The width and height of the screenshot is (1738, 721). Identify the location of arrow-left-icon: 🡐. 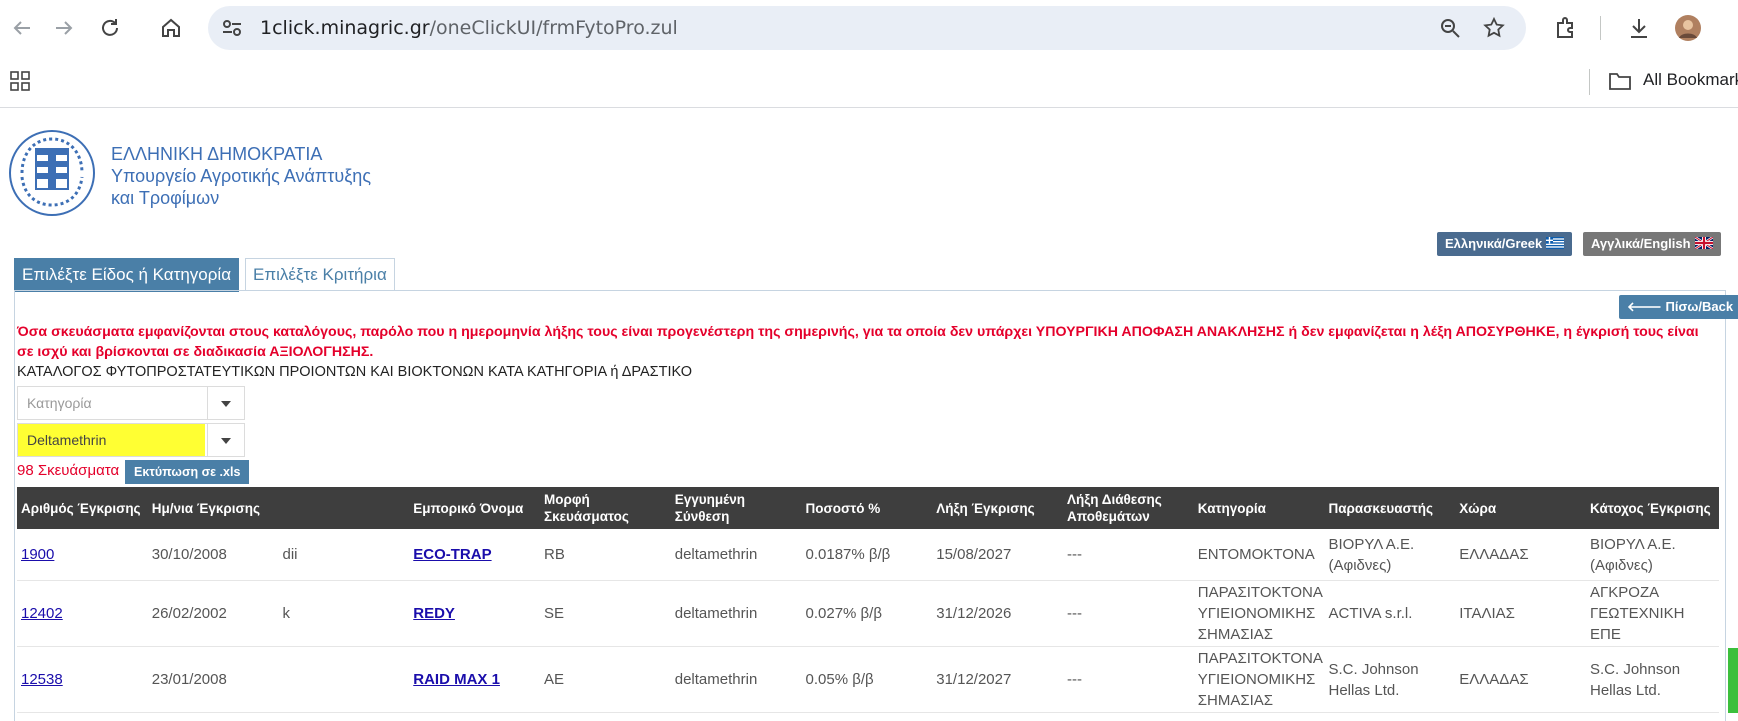
(1644, 306).